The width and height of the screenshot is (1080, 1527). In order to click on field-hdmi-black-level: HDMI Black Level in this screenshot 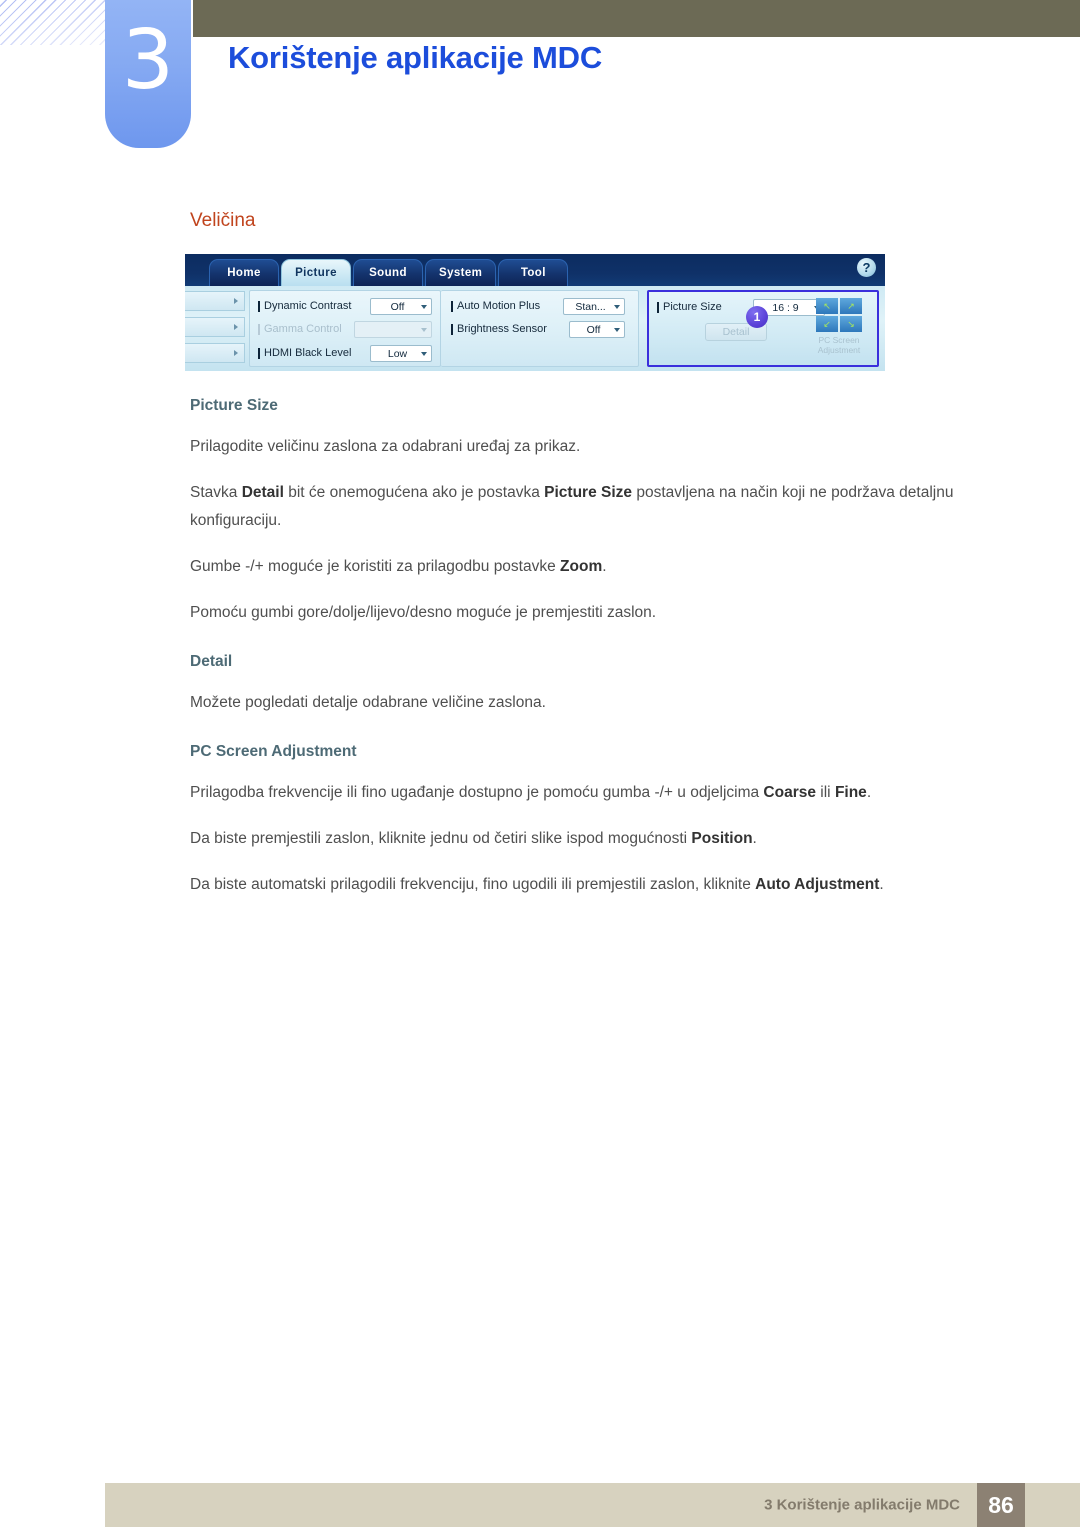, I will do `click(304, 353)`.